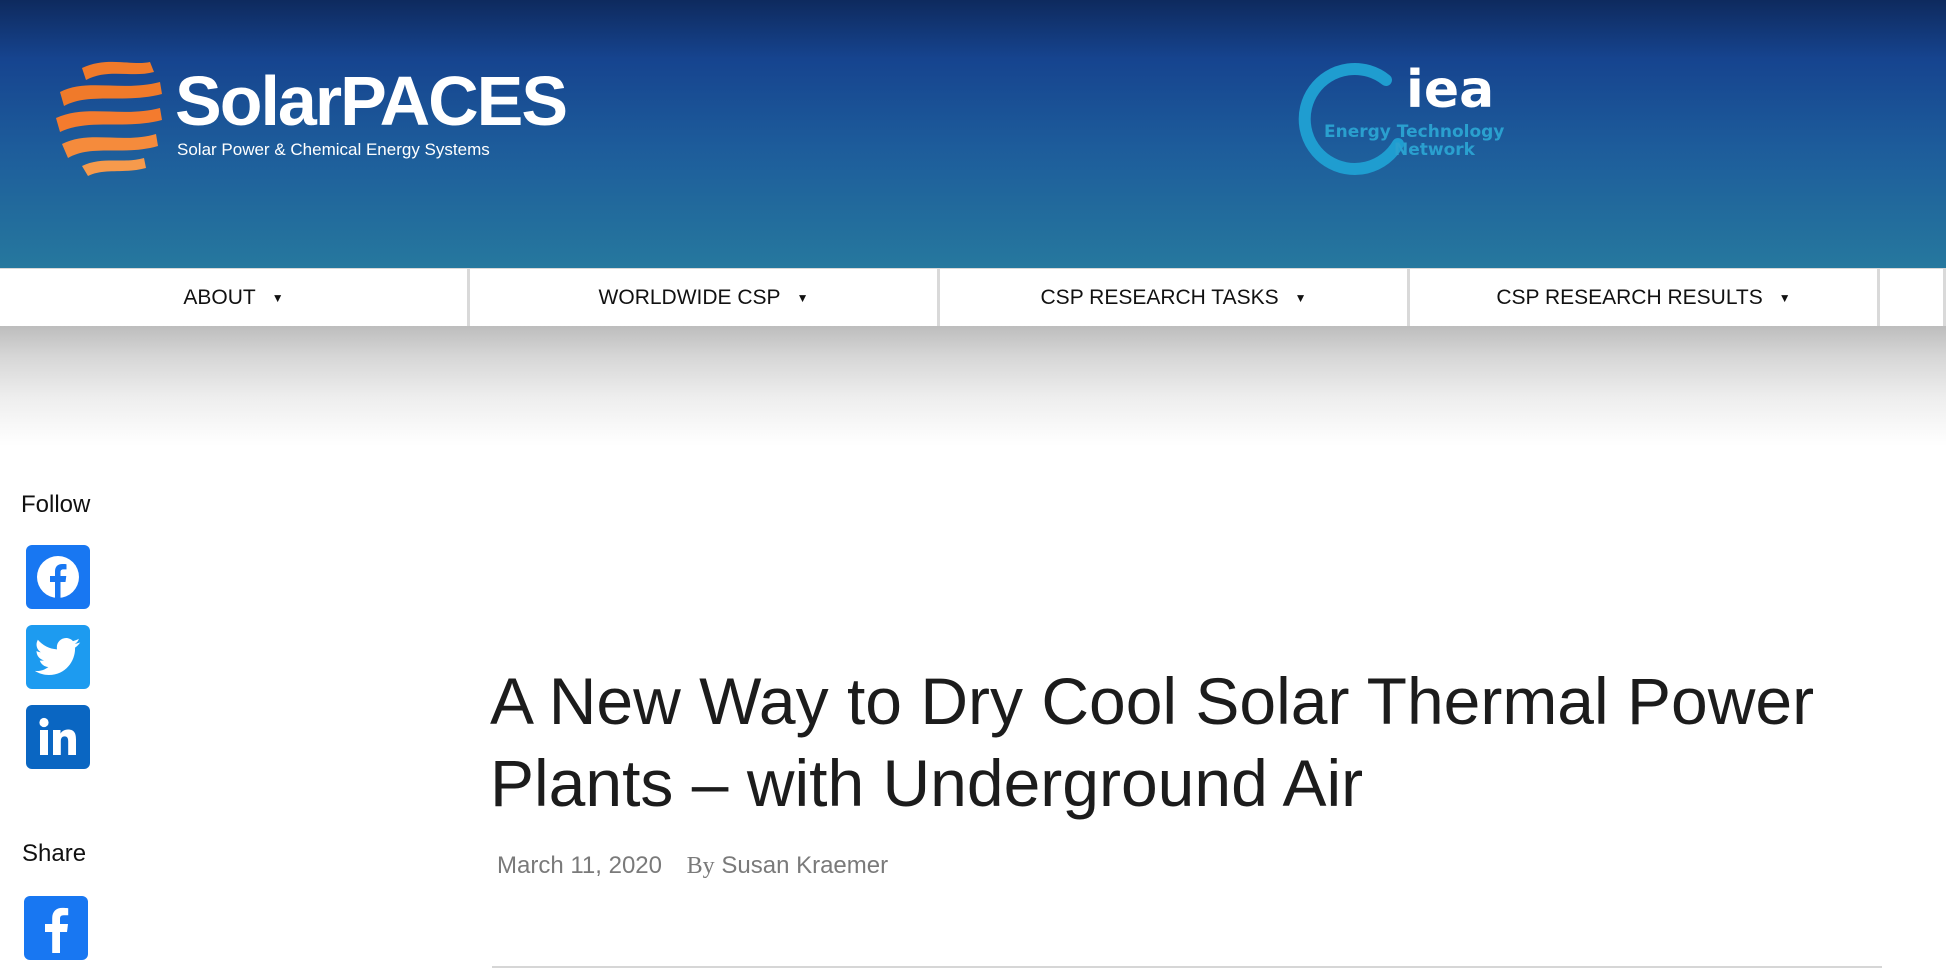  I want to click on iea-subtitle-line2: Network, so click(1434, 150).